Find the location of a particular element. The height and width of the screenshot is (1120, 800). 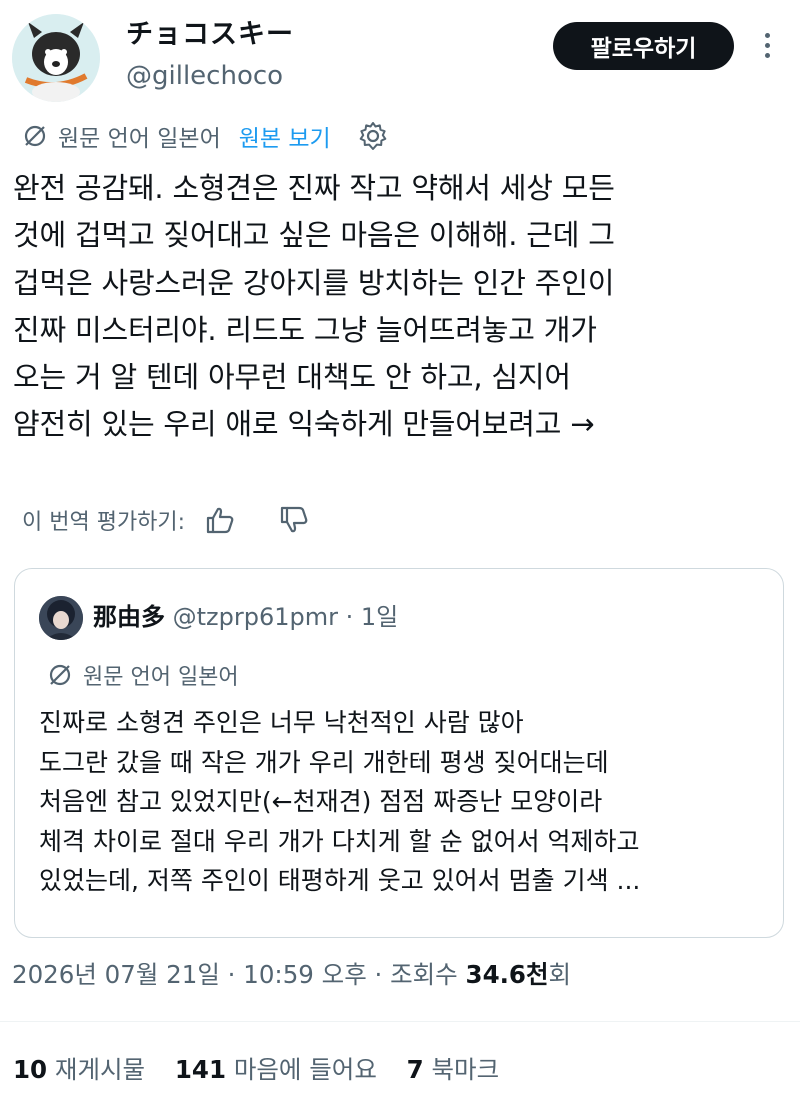

likes-stat: 141 마음에 들어요 is located at coordinates (276, 1069).